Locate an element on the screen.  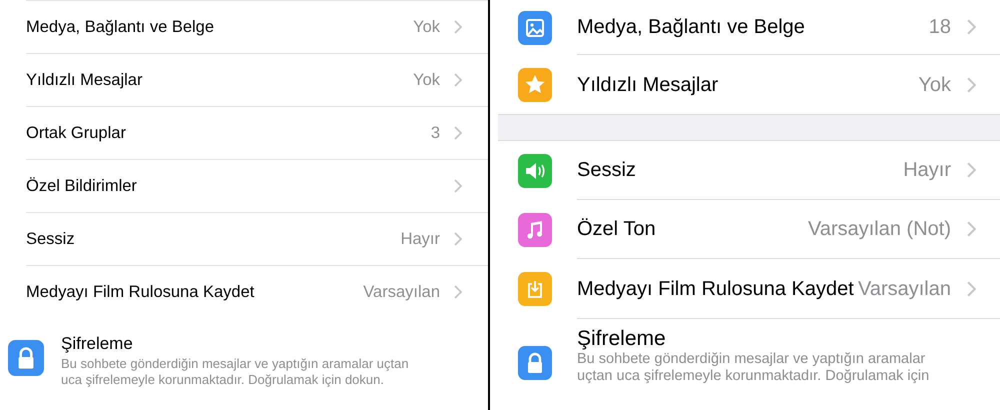
encryption-row: Şifreleme Bu sohbete gönderdiğin mesajlar ve yaptığın aramalar uçtan uca şifrelemeyle korunmaktadır. Doğrulamak için is located at coordinates (749, 356).